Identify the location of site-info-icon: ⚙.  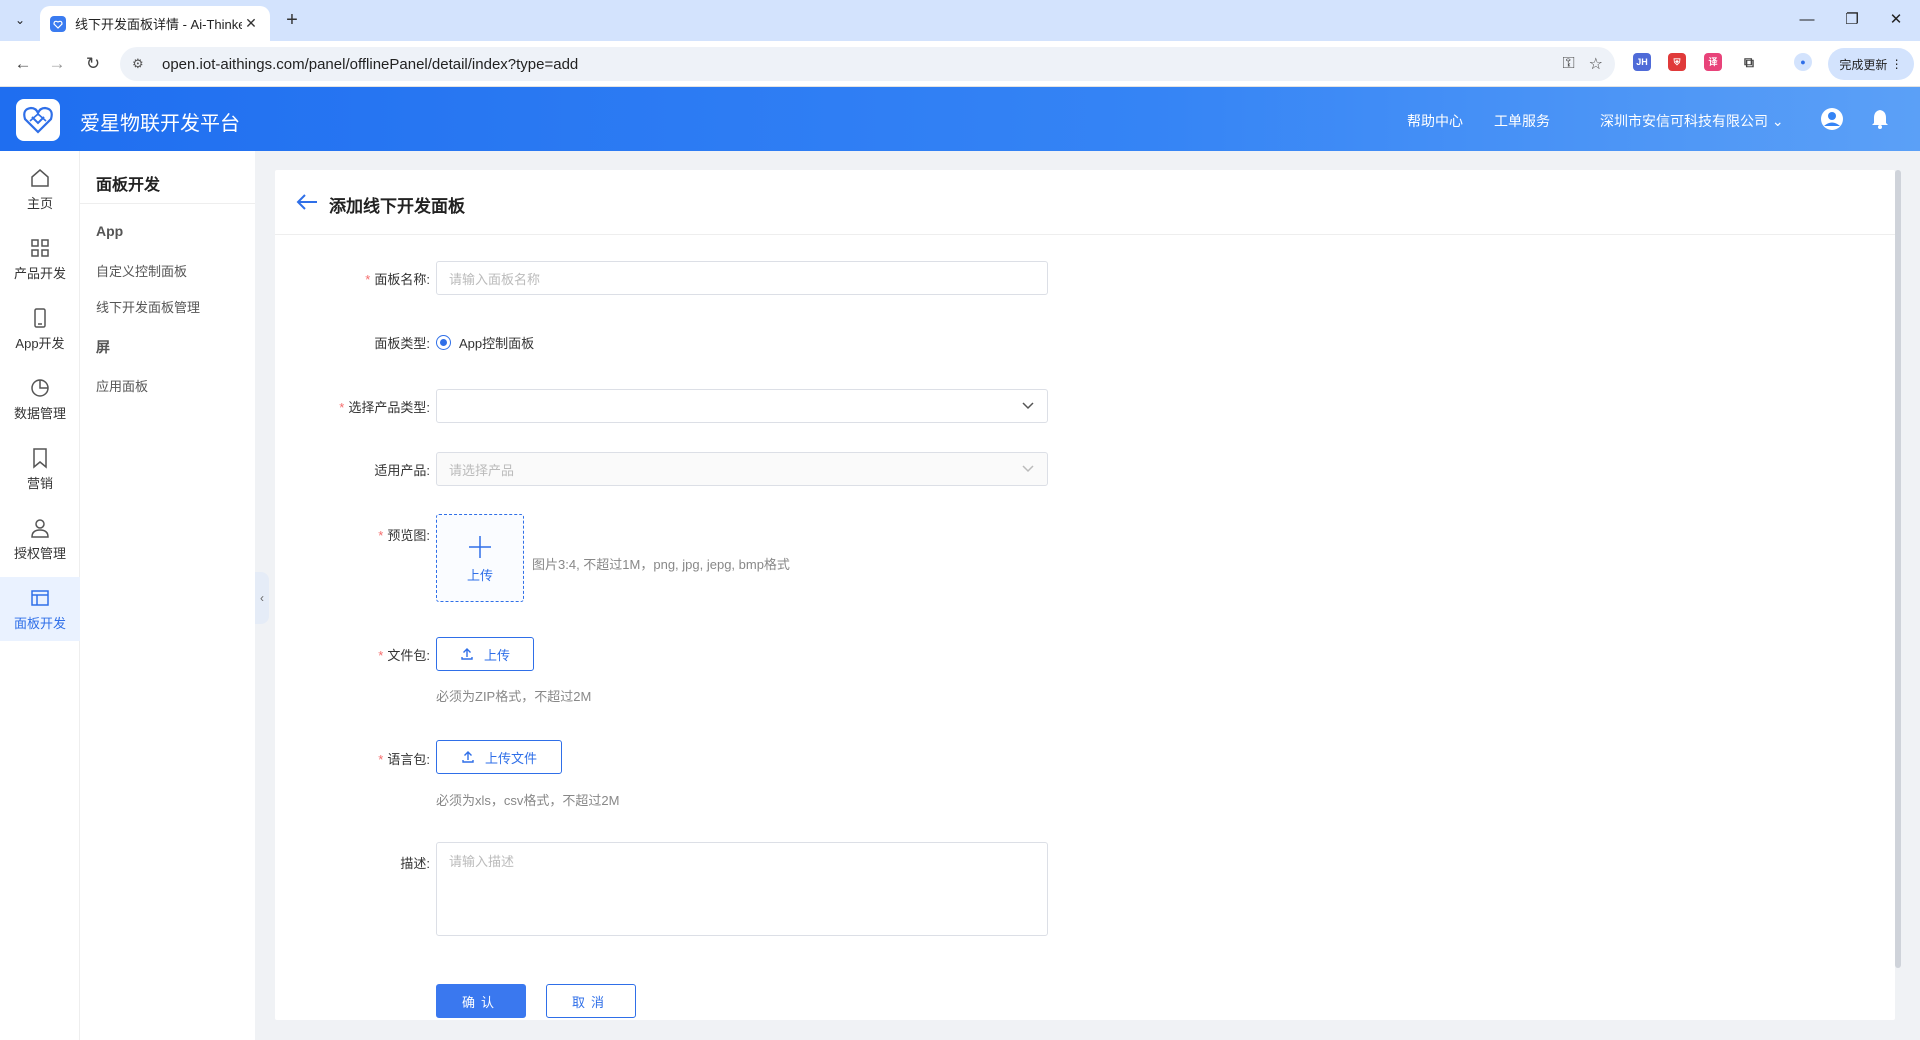
(143, 64).